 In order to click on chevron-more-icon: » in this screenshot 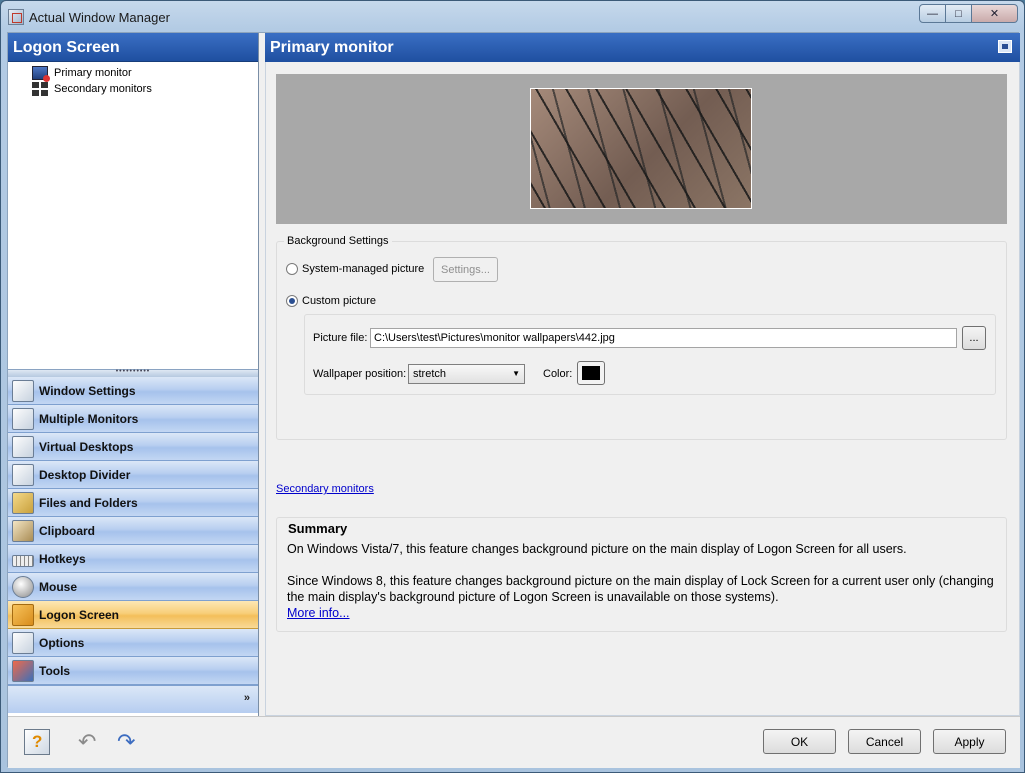, I will do `click(247, 698)`.